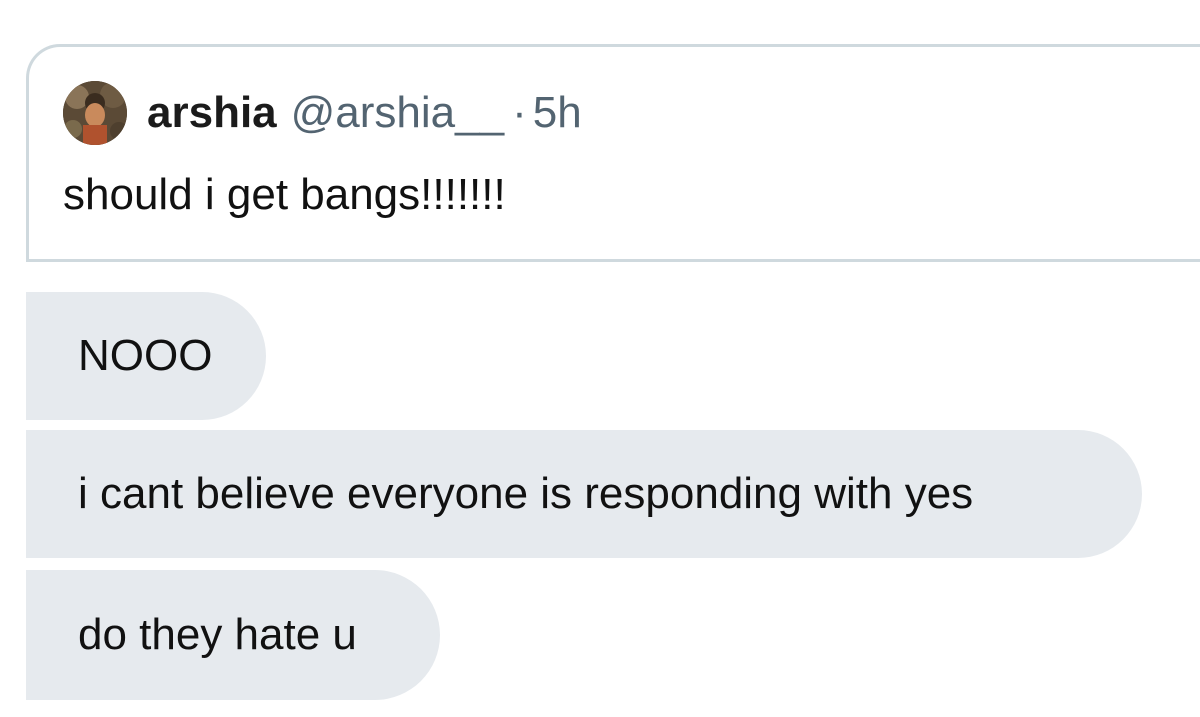 The height and width of the screenshot is (717, 1200). Describe the element at coordinates (284, 194) in the screenshot. I see `tweet-text: should i get bangs!!!!!!!` at that location.